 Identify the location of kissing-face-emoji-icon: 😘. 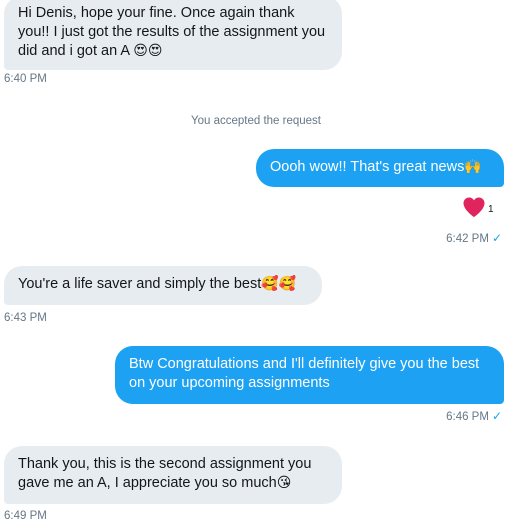
(284, 482).